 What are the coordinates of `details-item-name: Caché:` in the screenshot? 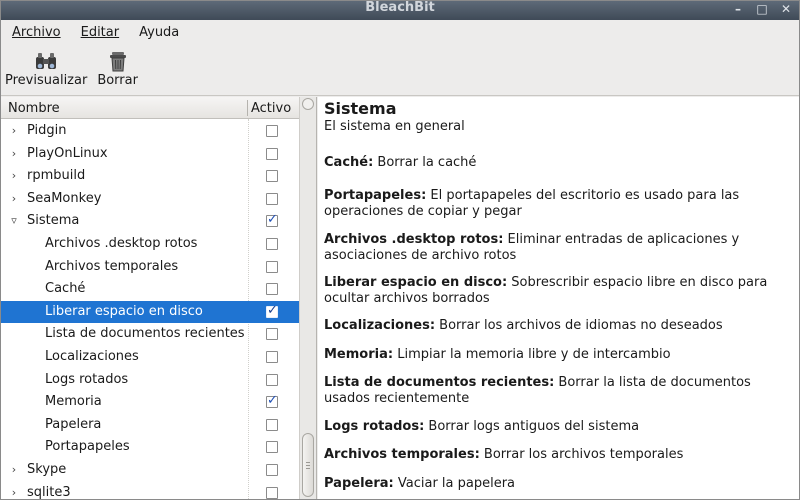 It's located at (349, 162).